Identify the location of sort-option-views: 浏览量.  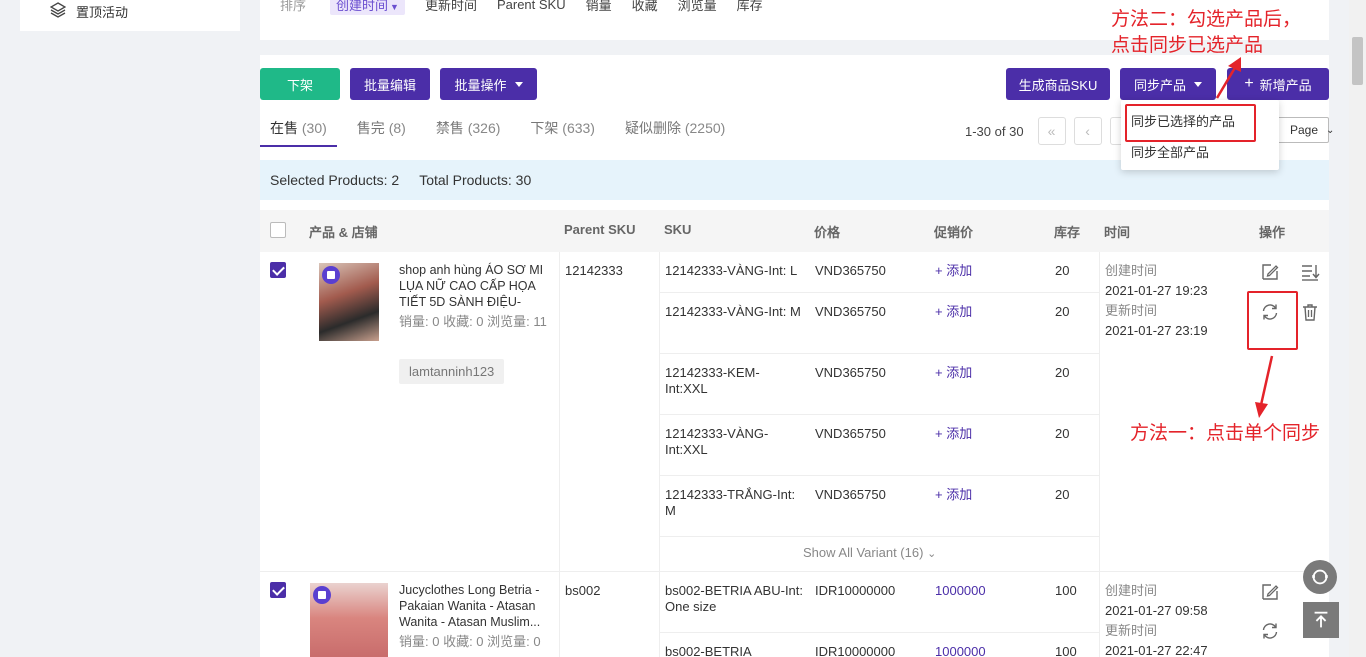
(697, 7).